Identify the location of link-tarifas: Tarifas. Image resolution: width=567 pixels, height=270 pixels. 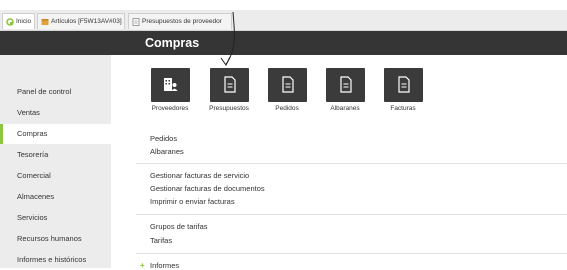
(161, 240).